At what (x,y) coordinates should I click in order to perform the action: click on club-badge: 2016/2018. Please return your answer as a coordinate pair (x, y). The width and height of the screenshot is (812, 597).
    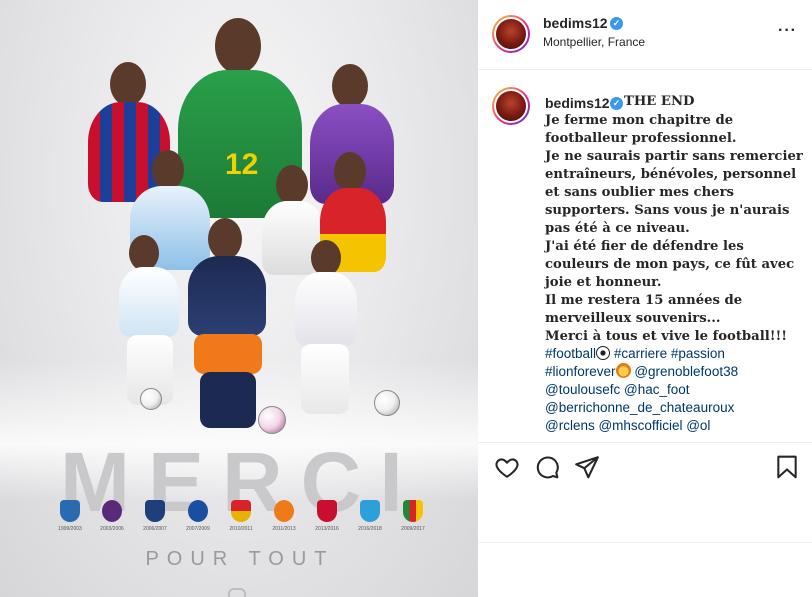
    Looking at the image, I should click on (370, 516).